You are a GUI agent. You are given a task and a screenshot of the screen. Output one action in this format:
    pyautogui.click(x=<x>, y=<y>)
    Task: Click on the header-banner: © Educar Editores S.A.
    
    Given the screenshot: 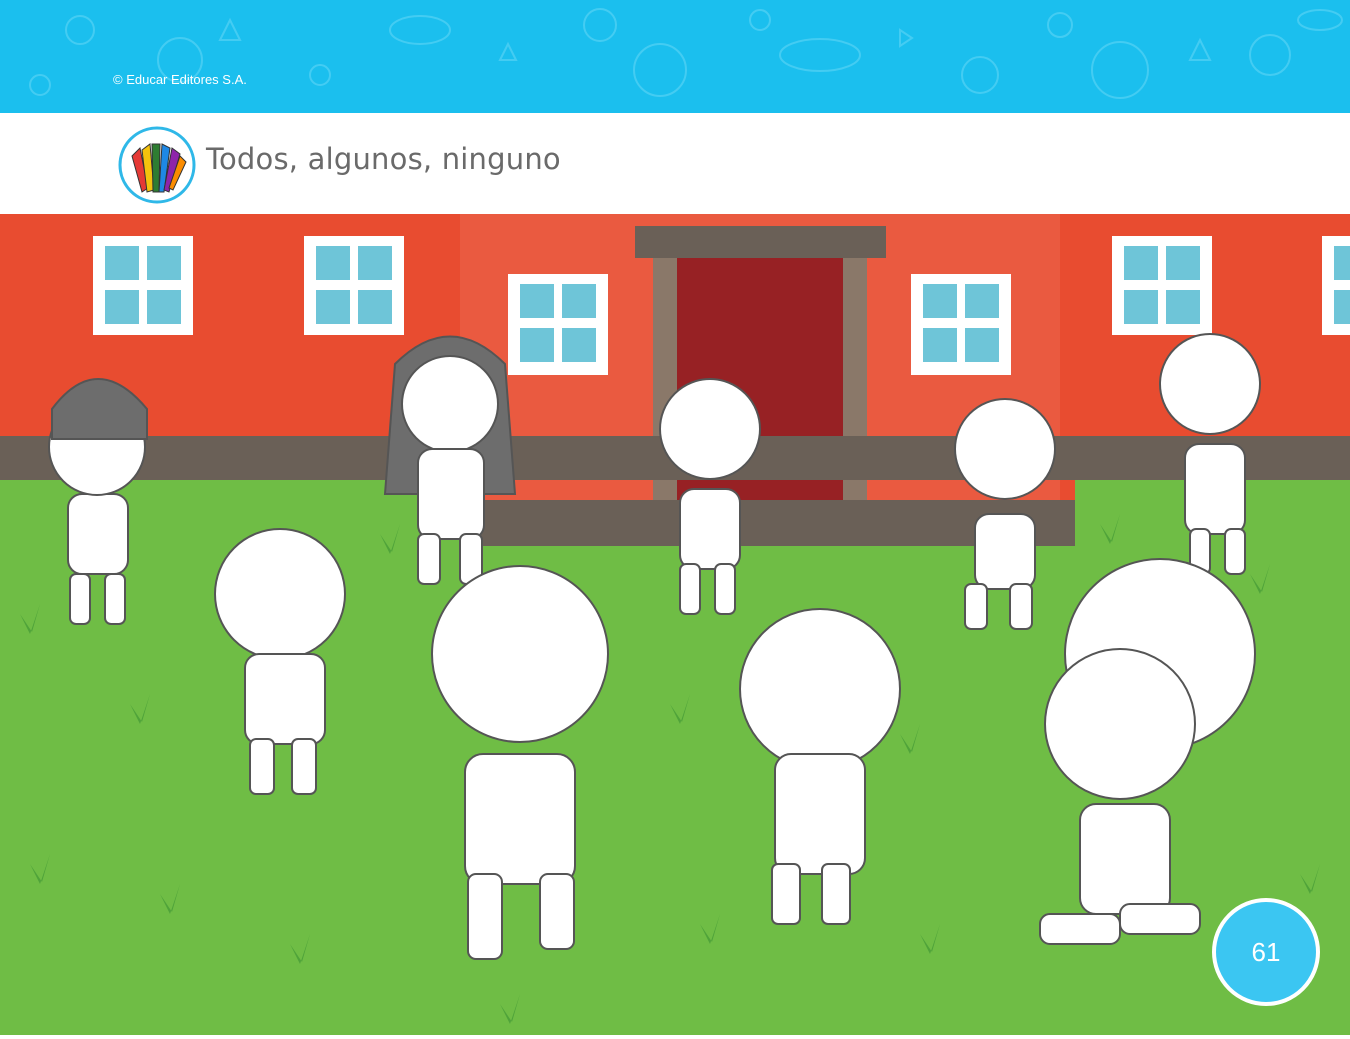 What is the action you would take?
    pyautogui.click(x=675, y=56)
    